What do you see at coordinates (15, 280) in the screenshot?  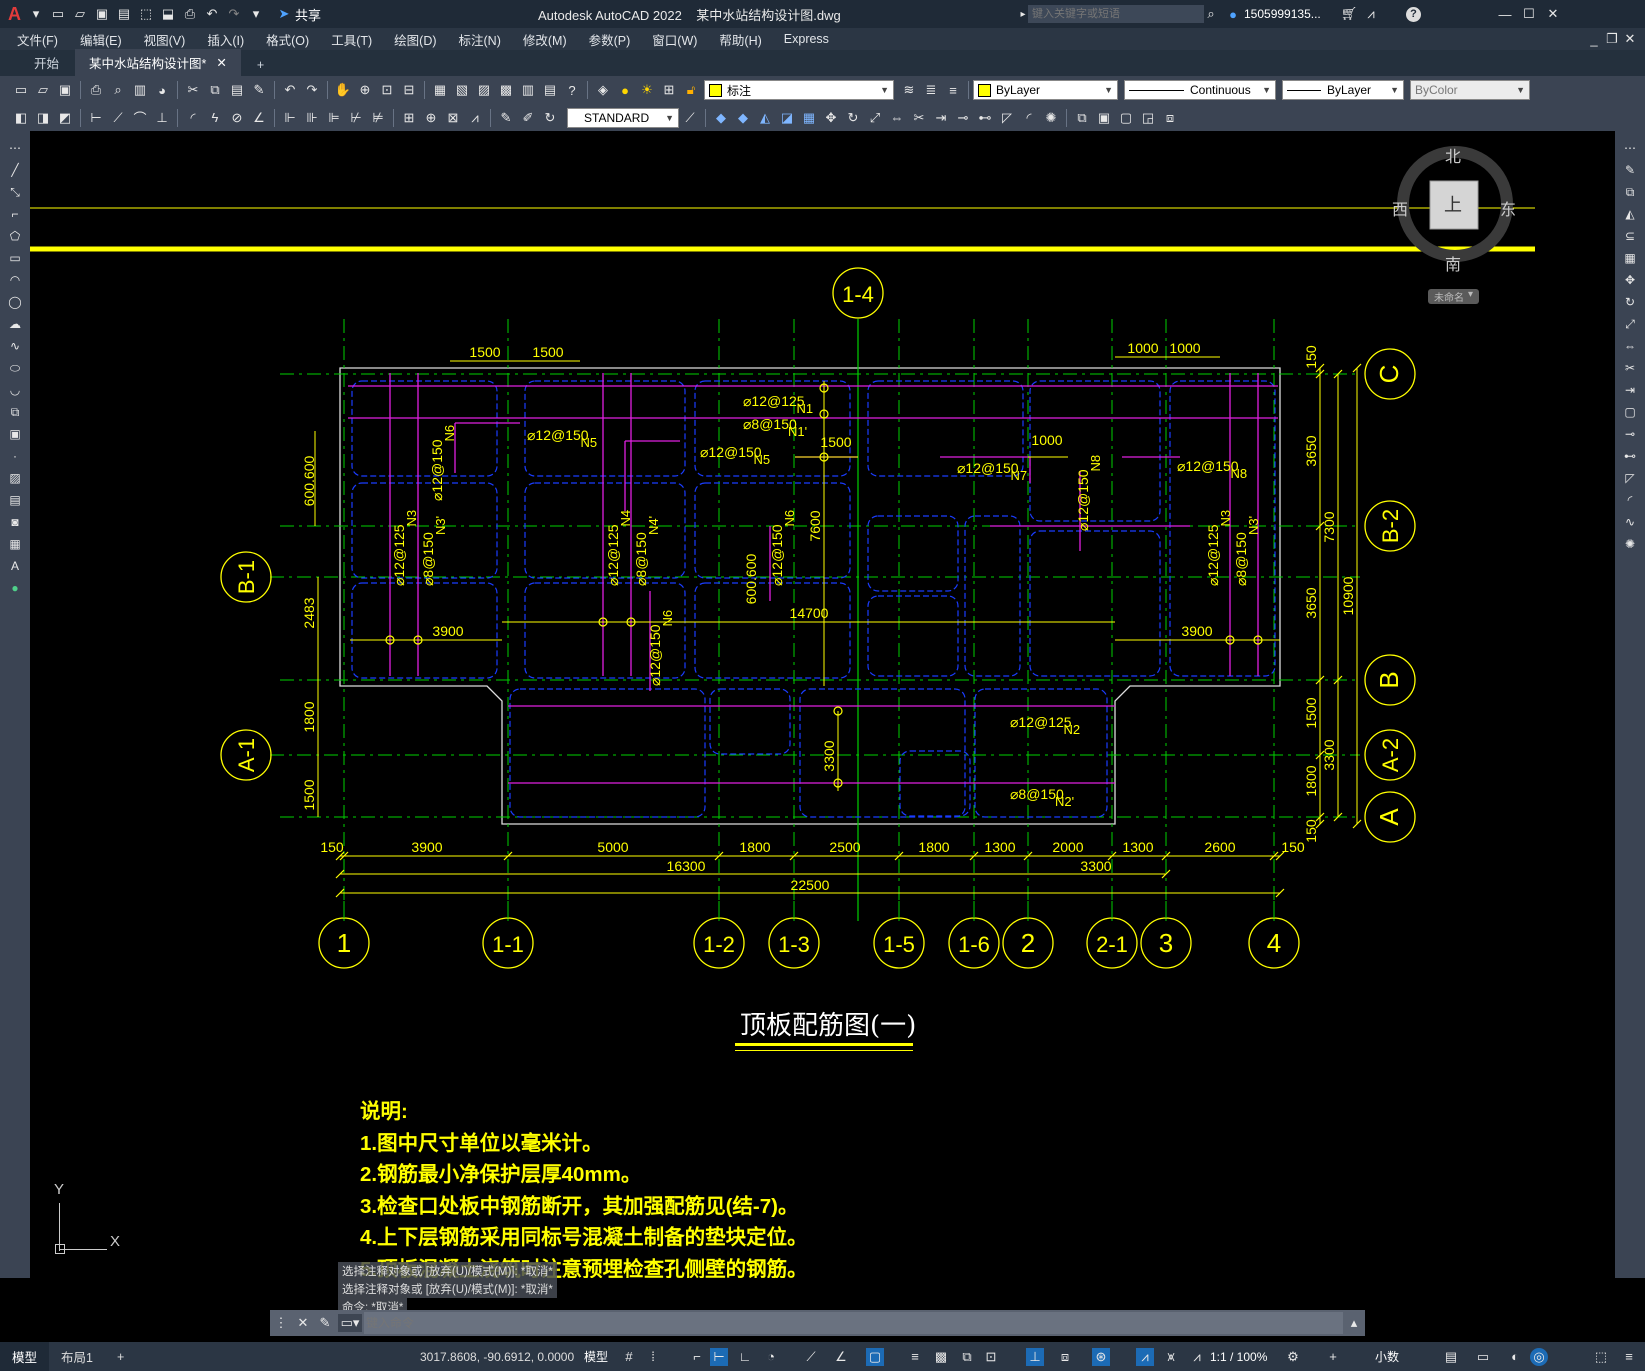 I see `arc-icon: ◠` at bounding box center [15, 280].